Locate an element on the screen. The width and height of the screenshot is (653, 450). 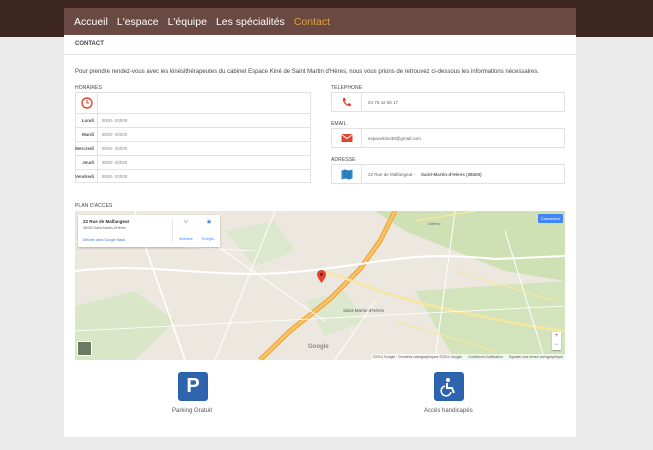
hours-day: Lundi is located at coordinates (87, 120).